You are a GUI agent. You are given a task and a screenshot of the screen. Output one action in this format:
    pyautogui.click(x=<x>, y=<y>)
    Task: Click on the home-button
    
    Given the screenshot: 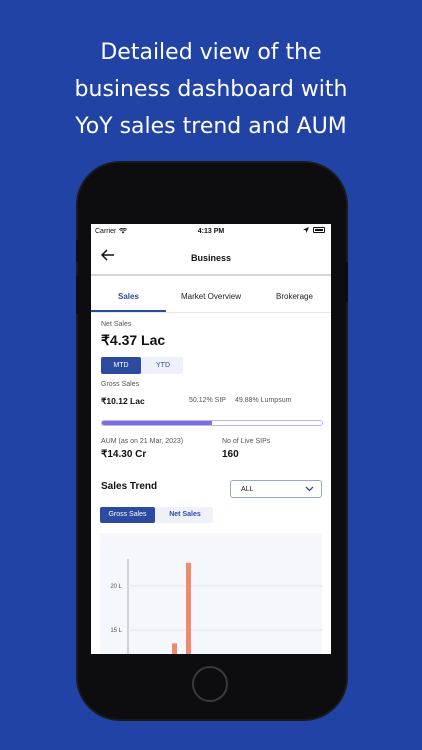 What is the action you would take?
    pyautogui.click(x=210, y=684)
    